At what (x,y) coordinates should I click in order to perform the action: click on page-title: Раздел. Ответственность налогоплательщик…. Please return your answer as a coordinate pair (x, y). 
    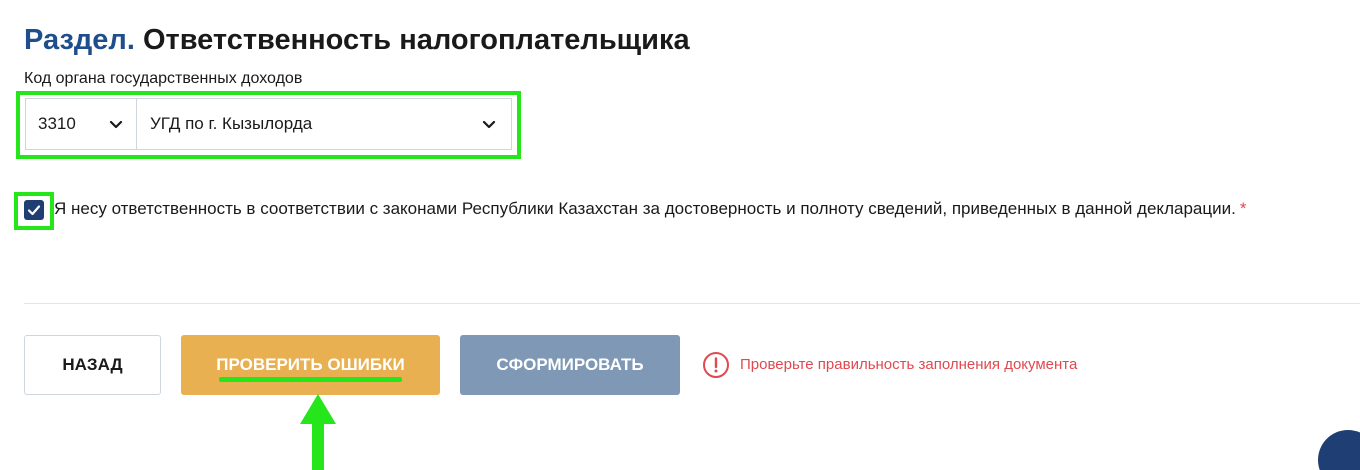
    Looking at the image, I should click on (357, 40).